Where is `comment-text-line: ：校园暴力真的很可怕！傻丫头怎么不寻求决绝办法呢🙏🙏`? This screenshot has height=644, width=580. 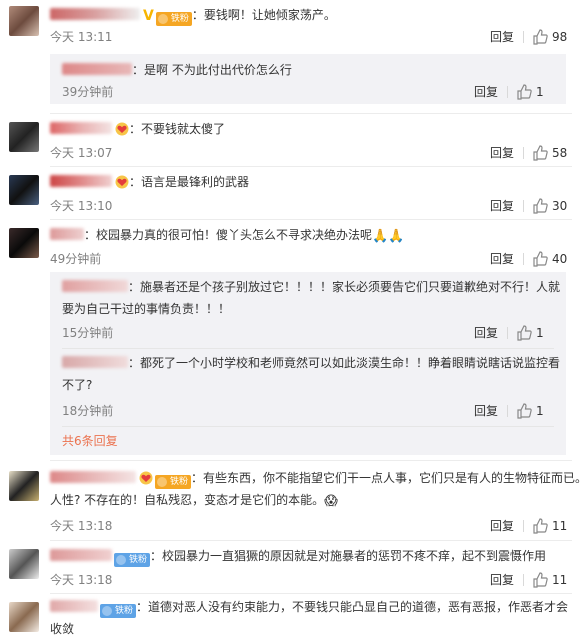
comment-text-line: ：校园暴力真的很可怕！傻丫头怎么不寻求决绝办法呢🙏🙏 is located at coordinates (311, 236).